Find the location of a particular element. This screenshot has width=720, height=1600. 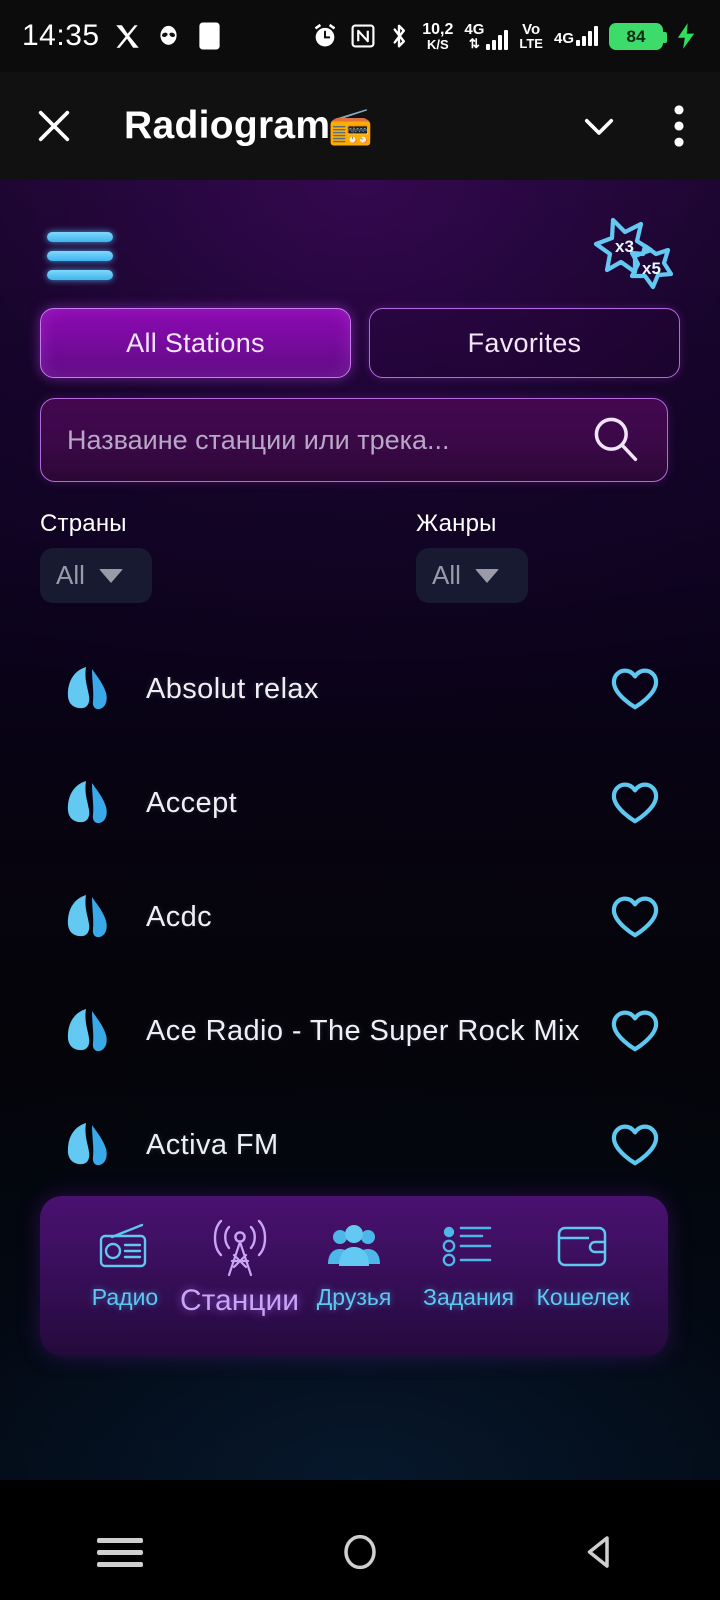

nav-item-friends: Друзья is located at coordinates (354, 1263).